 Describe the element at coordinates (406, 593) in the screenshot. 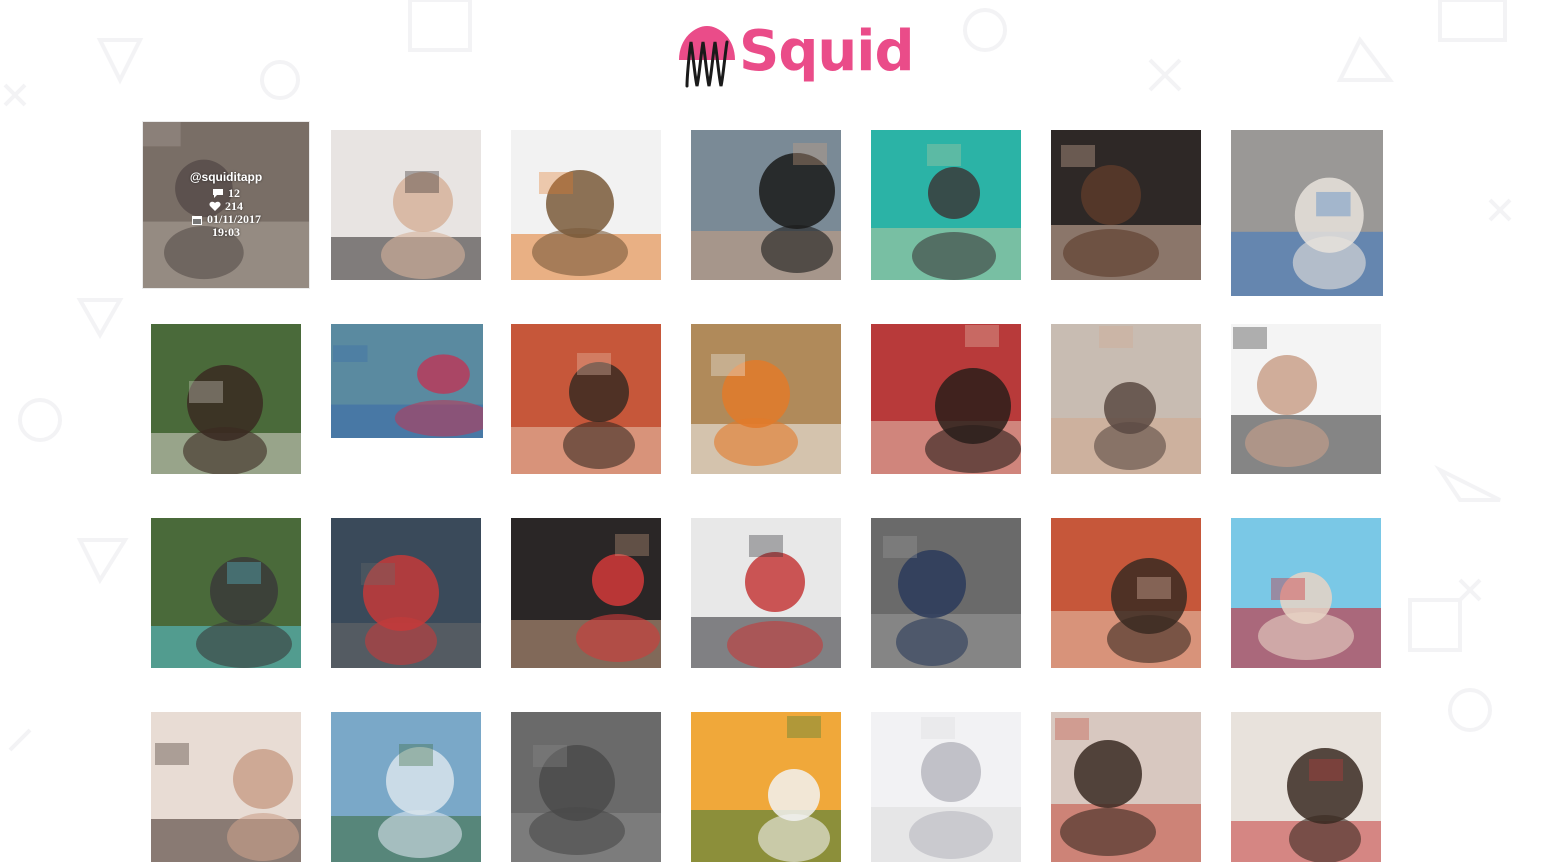

I see `photo-office-workspace` at that location.